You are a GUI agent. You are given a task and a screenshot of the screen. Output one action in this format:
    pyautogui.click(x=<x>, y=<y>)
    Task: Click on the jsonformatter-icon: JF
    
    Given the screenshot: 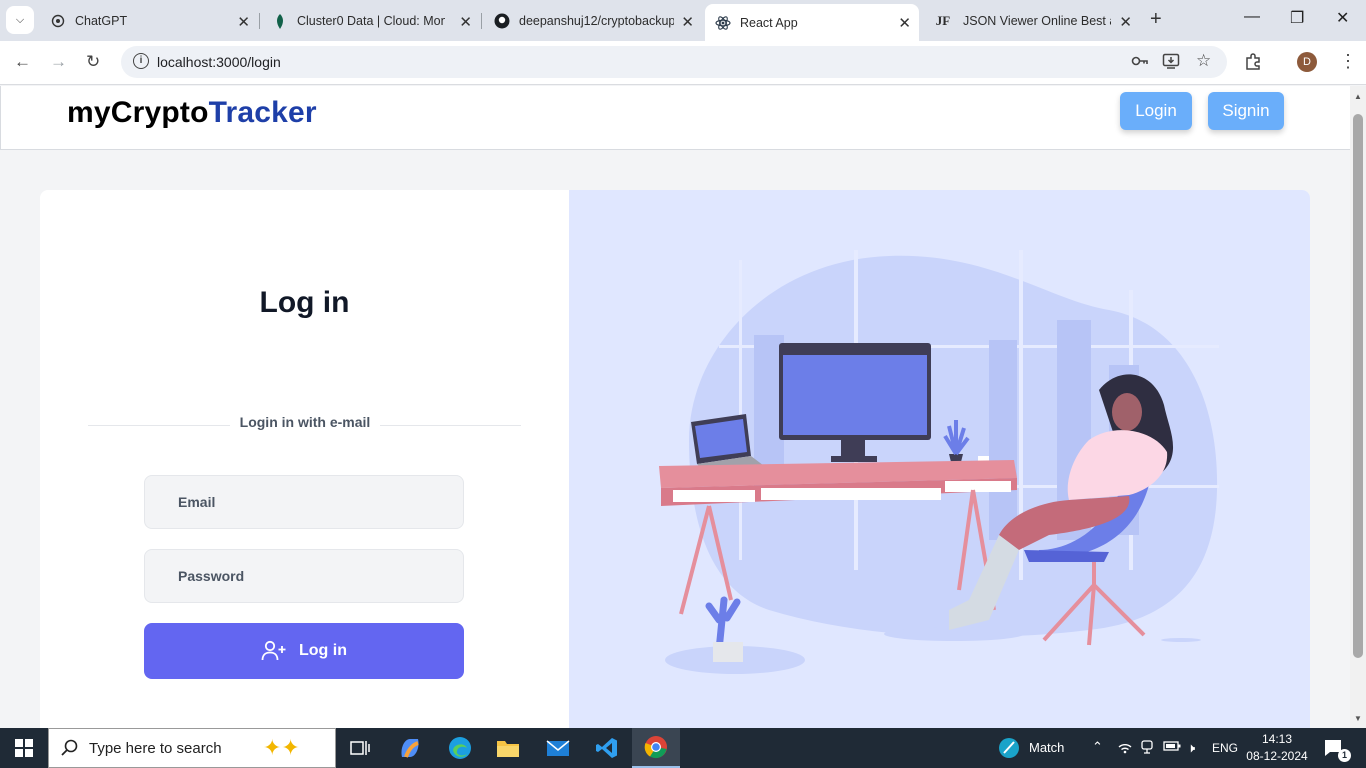 What is the action you would take?
    pyautogui.click(x=943, y=20)
    